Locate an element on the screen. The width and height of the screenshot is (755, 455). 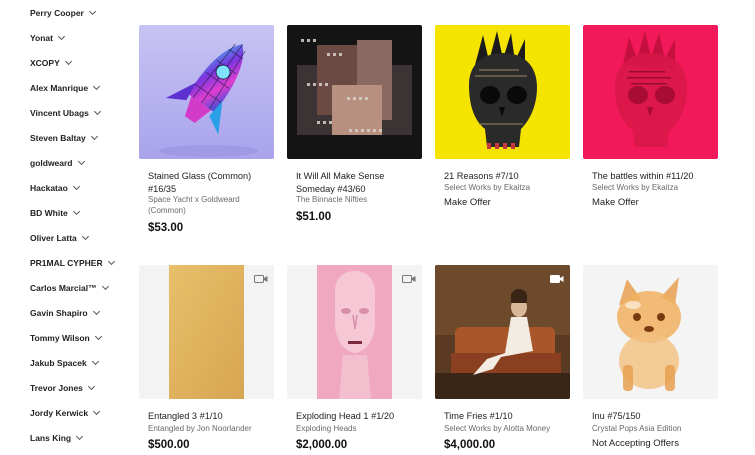
artist-filter-goldweard: goldweard is located at coordinates (57, 163).